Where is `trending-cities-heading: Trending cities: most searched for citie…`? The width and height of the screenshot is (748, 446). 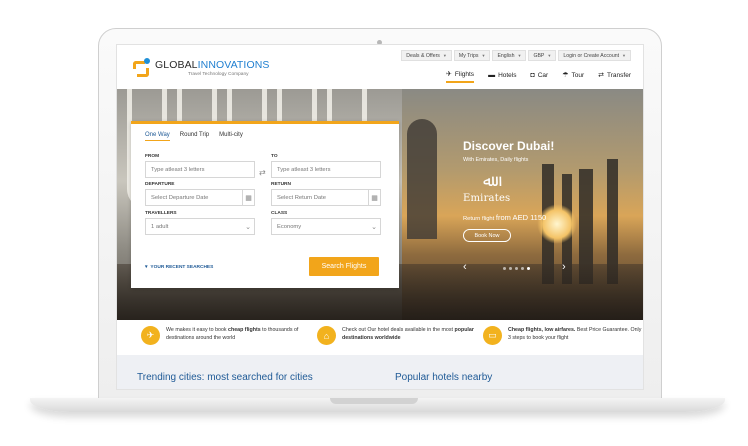
trending-cities-heading: Trending cities: most searched for citie… is located at coordinates (225, 377).